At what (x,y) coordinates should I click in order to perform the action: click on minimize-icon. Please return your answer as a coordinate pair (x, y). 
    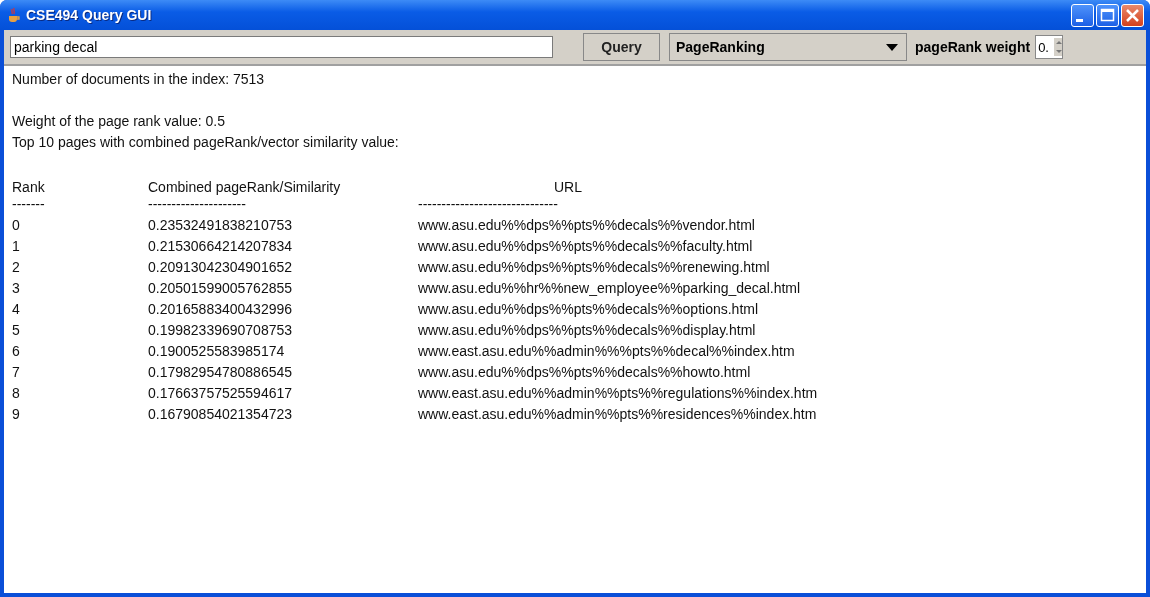
    Looking at the image, I should click on (1079, 20).